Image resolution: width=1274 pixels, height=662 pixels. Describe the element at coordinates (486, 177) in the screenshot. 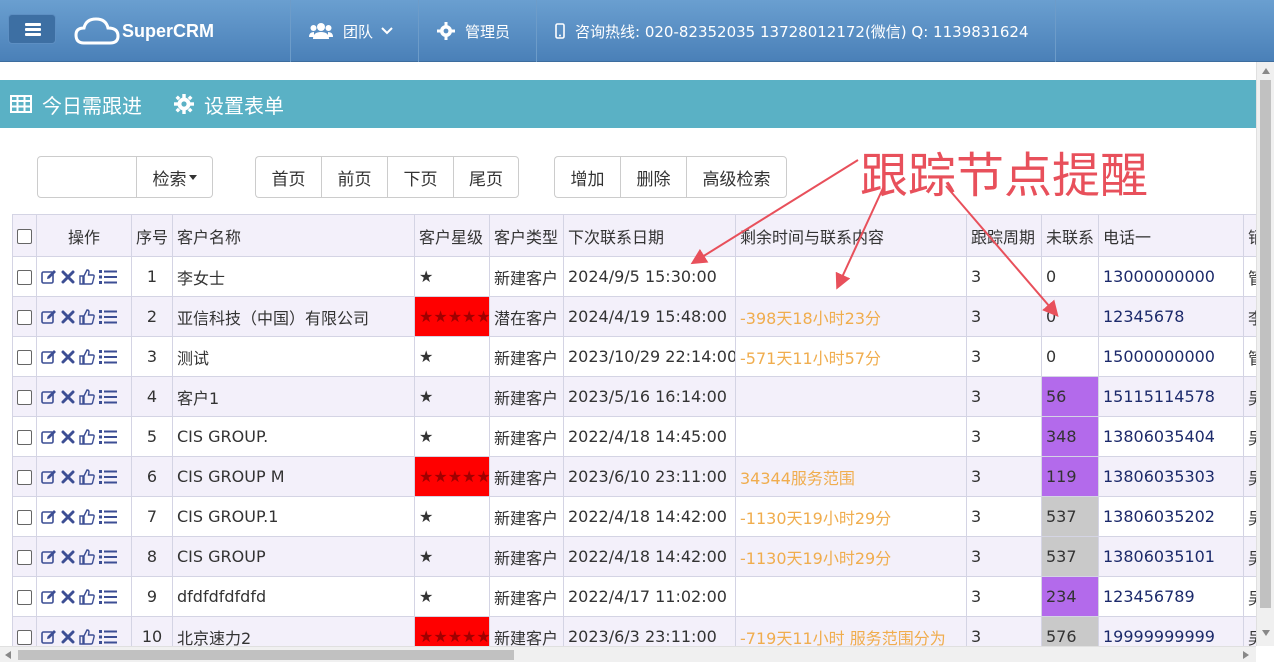

I see `last-page-button: 尾页` at that location.